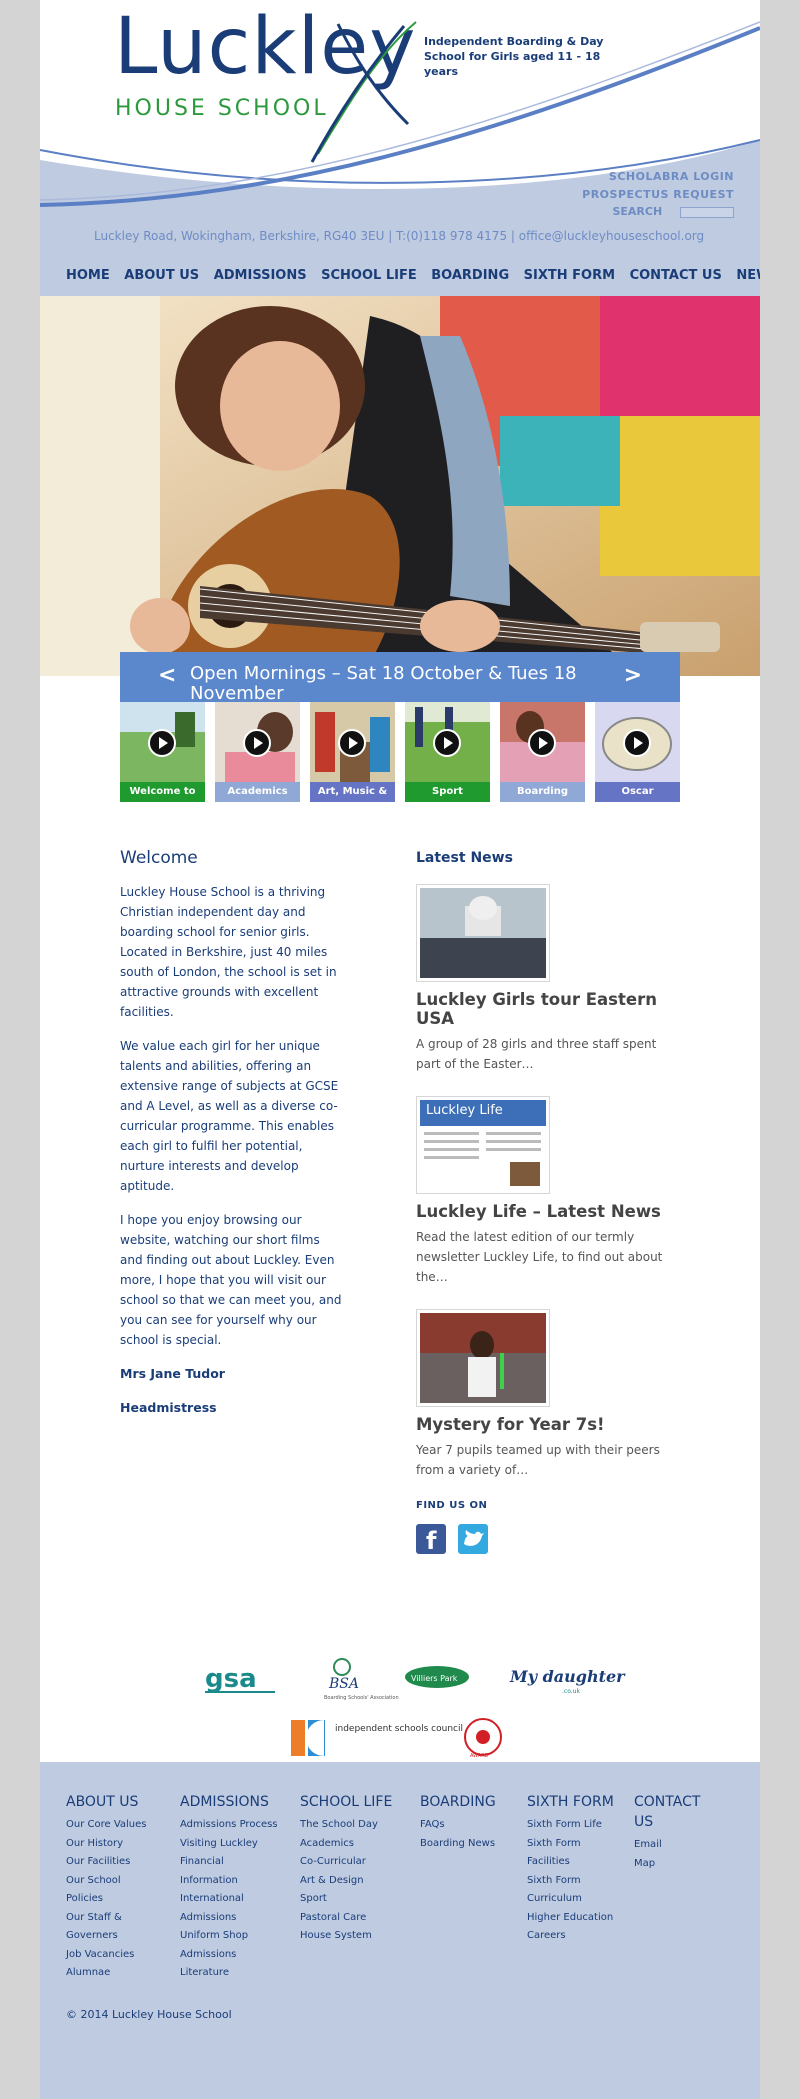  What do you see at coordinates (237, 1844) in the screenshot?
I see `footer-link: Visiting Luckley` at bounding box center [237, 1844].